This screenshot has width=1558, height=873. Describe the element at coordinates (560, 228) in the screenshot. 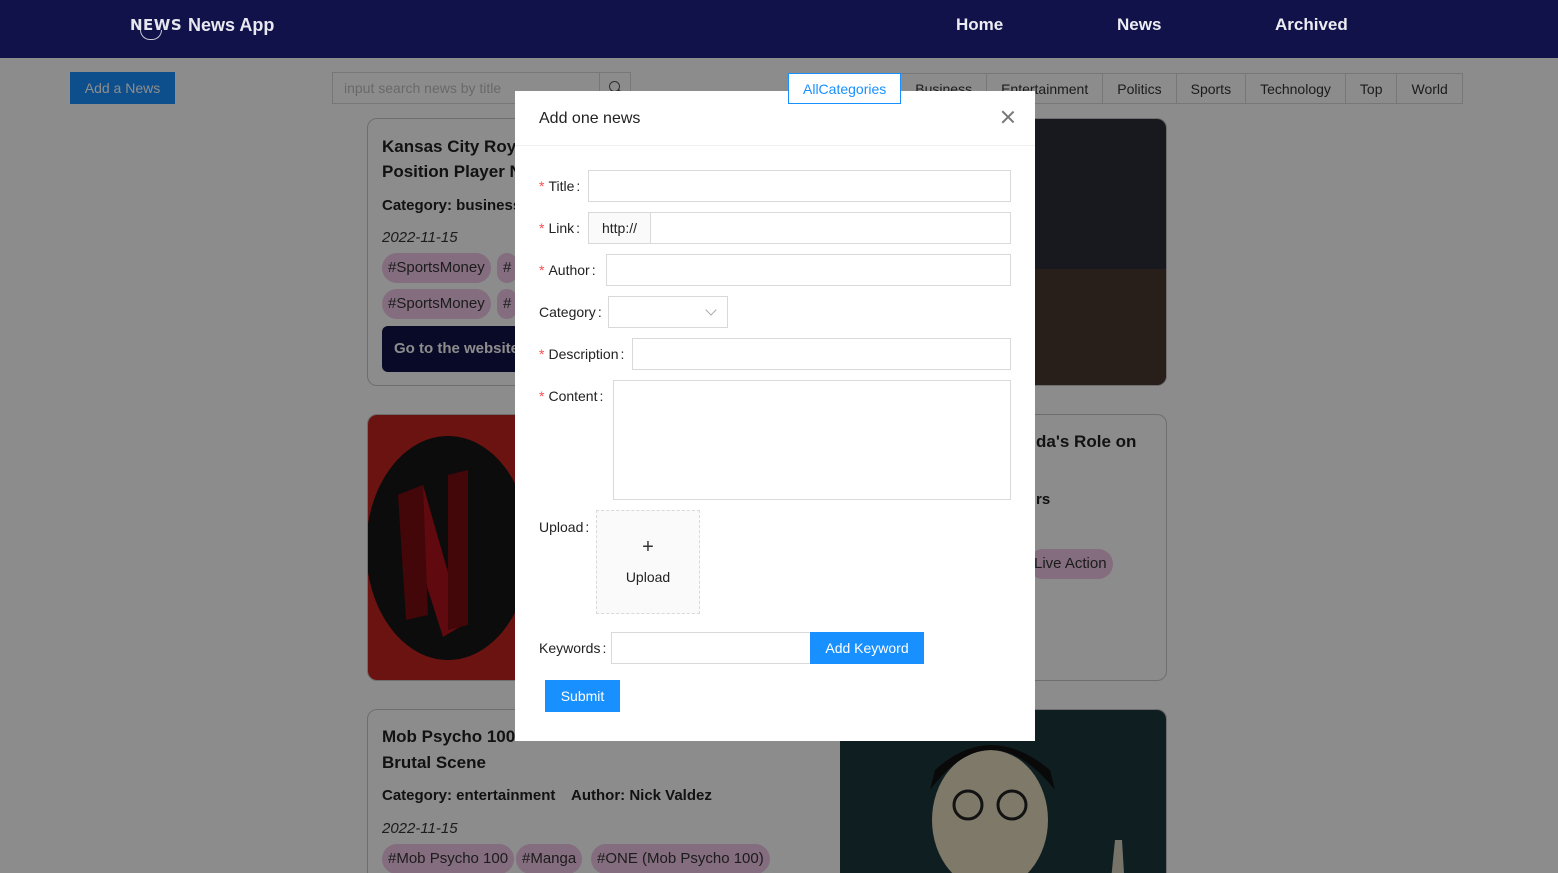

I see `link-label: * Link:` at that location.